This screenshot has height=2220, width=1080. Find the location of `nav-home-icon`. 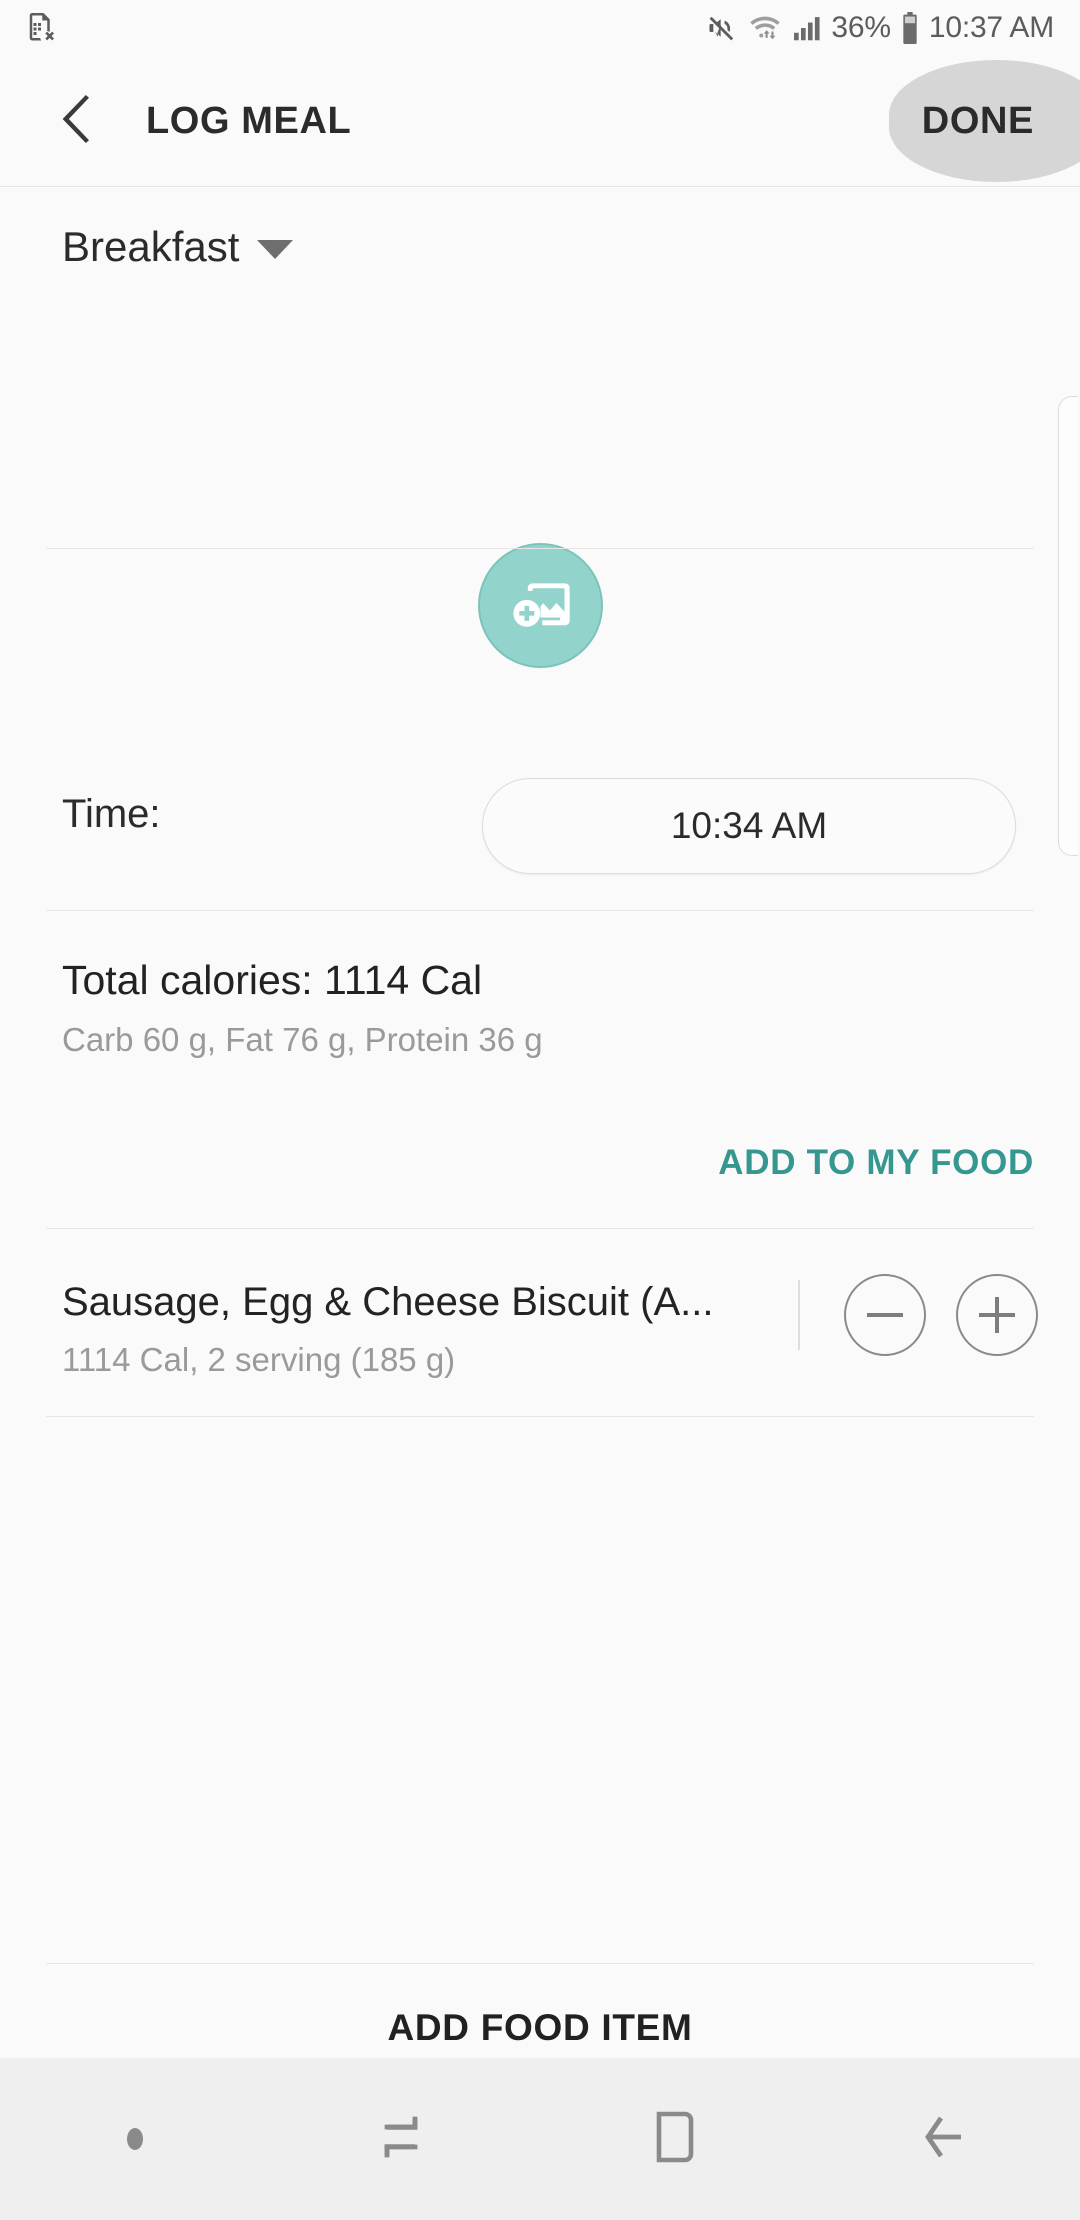

nav-home-icon is located at coordinates (675, 2139).